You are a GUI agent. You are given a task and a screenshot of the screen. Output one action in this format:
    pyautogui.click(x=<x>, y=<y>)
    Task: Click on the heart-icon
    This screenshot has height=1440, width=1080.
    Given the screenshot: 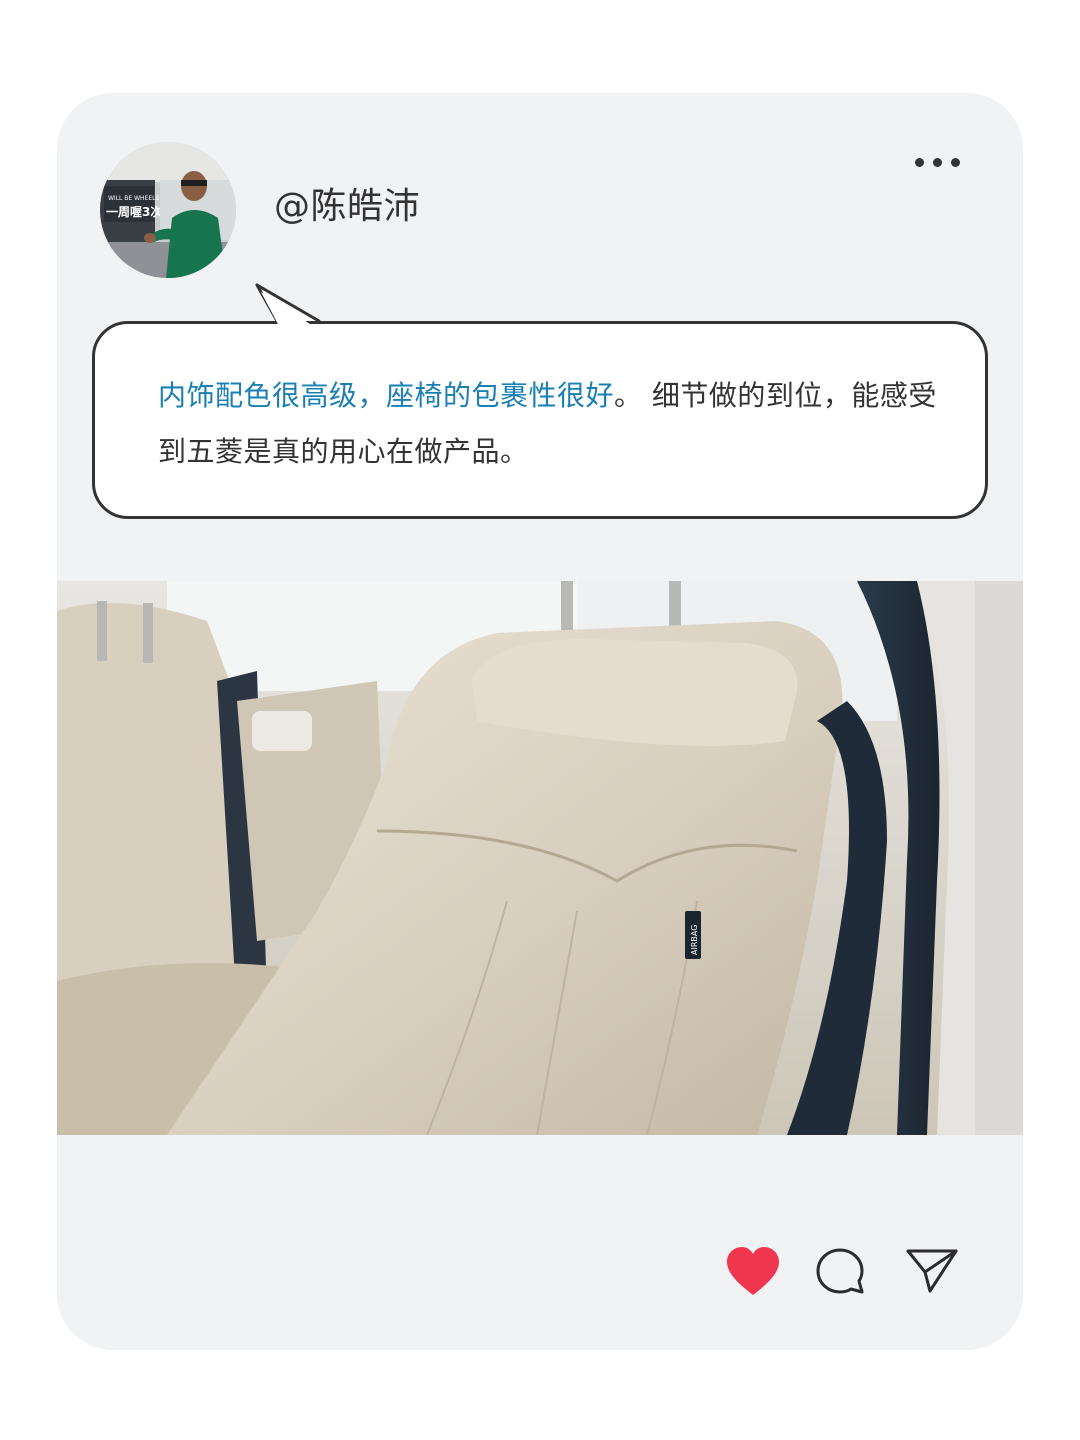 What is the action you would take?
    pyautogui.click(x=753, y=1272)
    